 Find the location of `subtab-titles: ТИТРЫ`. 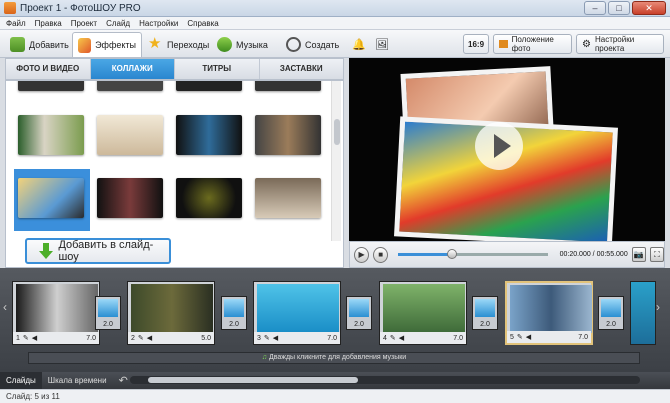

subtab-titles: ТИТРЫ is located at coordinates (217, 69).